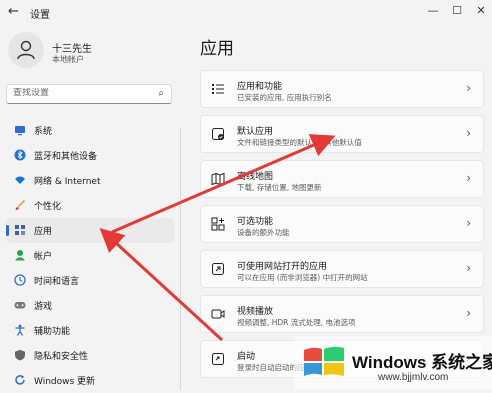  What do you see at coordinates (422, 362) in the screenshot?
I see `watermark-text: Windows 系统之家` at bounding box center [422, 362].